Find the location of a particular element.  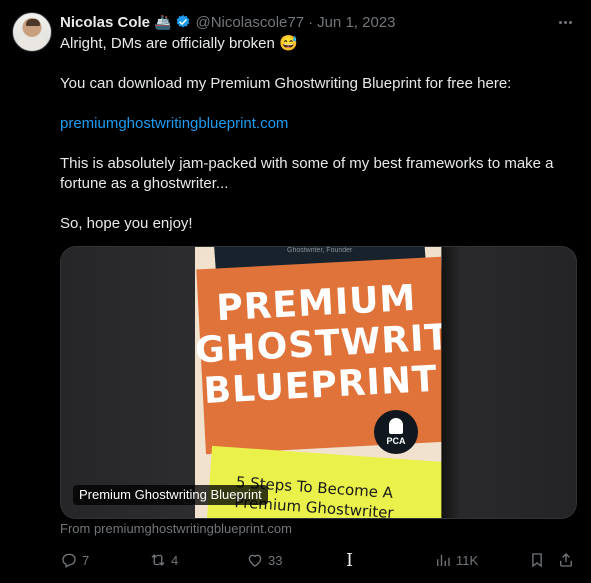

tweet-line-1: Alright, DMs are officially broken 😅 is located at coordinates (179, 43).